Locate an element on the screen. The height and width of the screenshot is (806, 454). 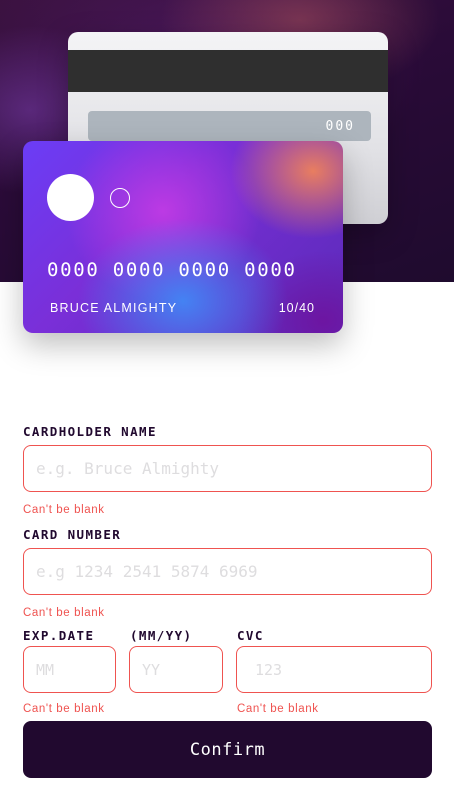
cvc-input is located at coordinates (334, 669).